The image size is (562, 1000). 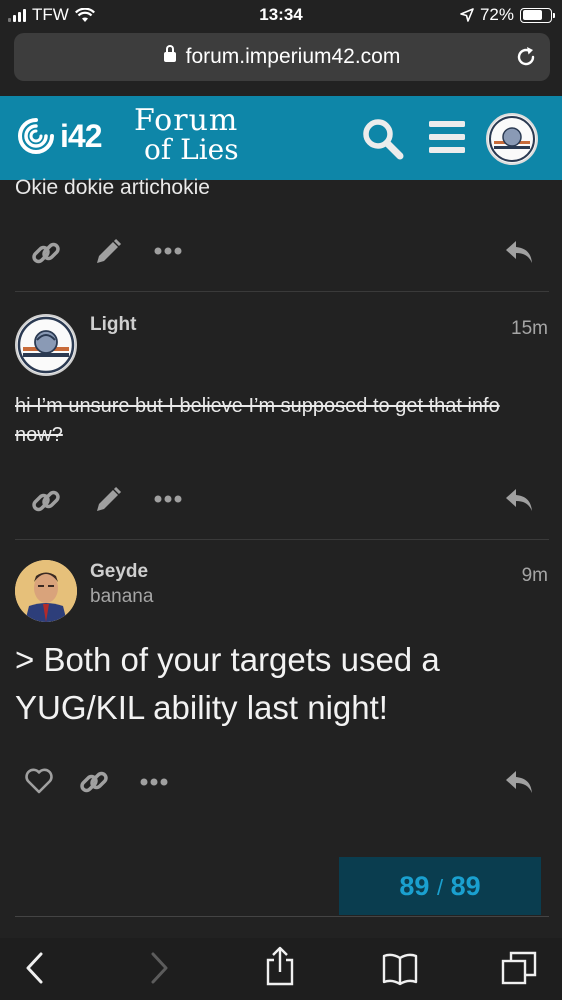 I want to click on reload-icon, so click(x=526, y=57).